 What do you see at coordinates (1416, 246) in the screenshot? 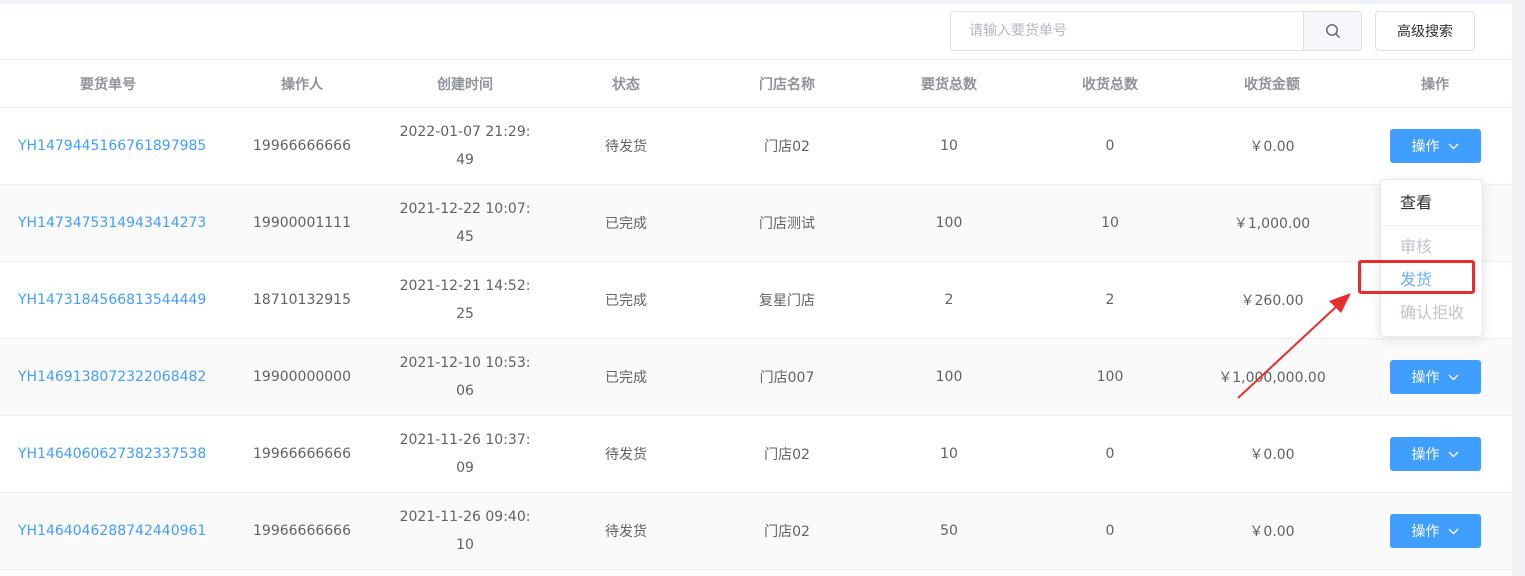
I see `dropdown-item-review: 审核` at bounding box center [1416, 246].